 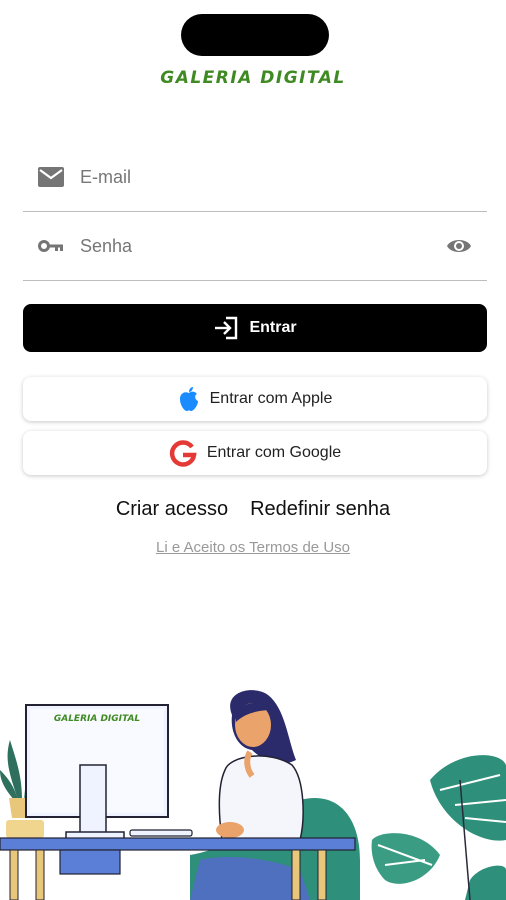 What do you see at coordinates (253, 547) in the screenshot?
I see `terms-link: Li e Aceito os Termos de Uso` at bounding box center [253, 547].